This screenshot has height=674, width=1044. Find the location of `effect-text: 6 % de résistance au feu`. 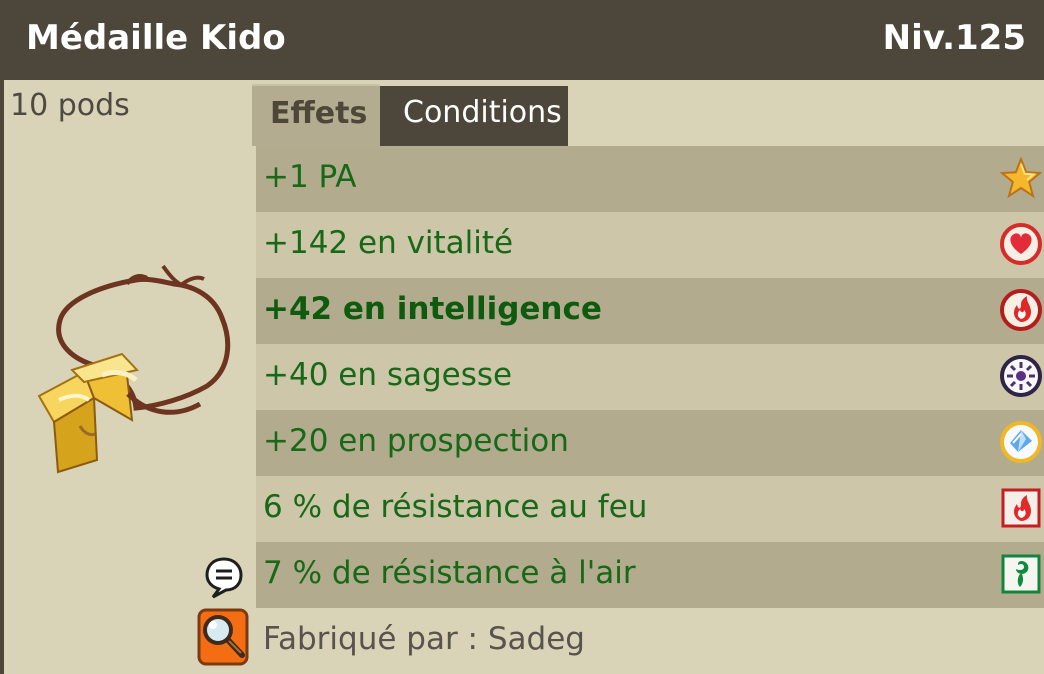

effect-text: 6 % de résistance au feu is located at coordinates (455, 507).